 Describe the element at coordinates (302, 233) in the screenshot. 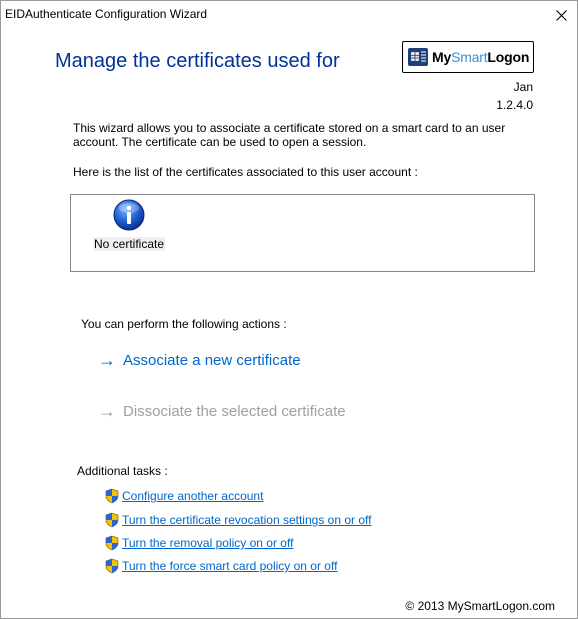

I see `certificate-list: No certificate` at that location.